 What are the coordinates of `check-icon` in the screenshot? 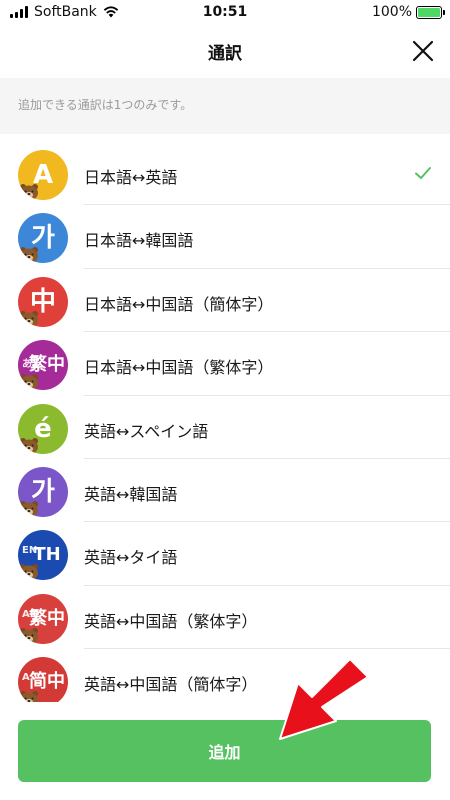 It's located at (423, 173).